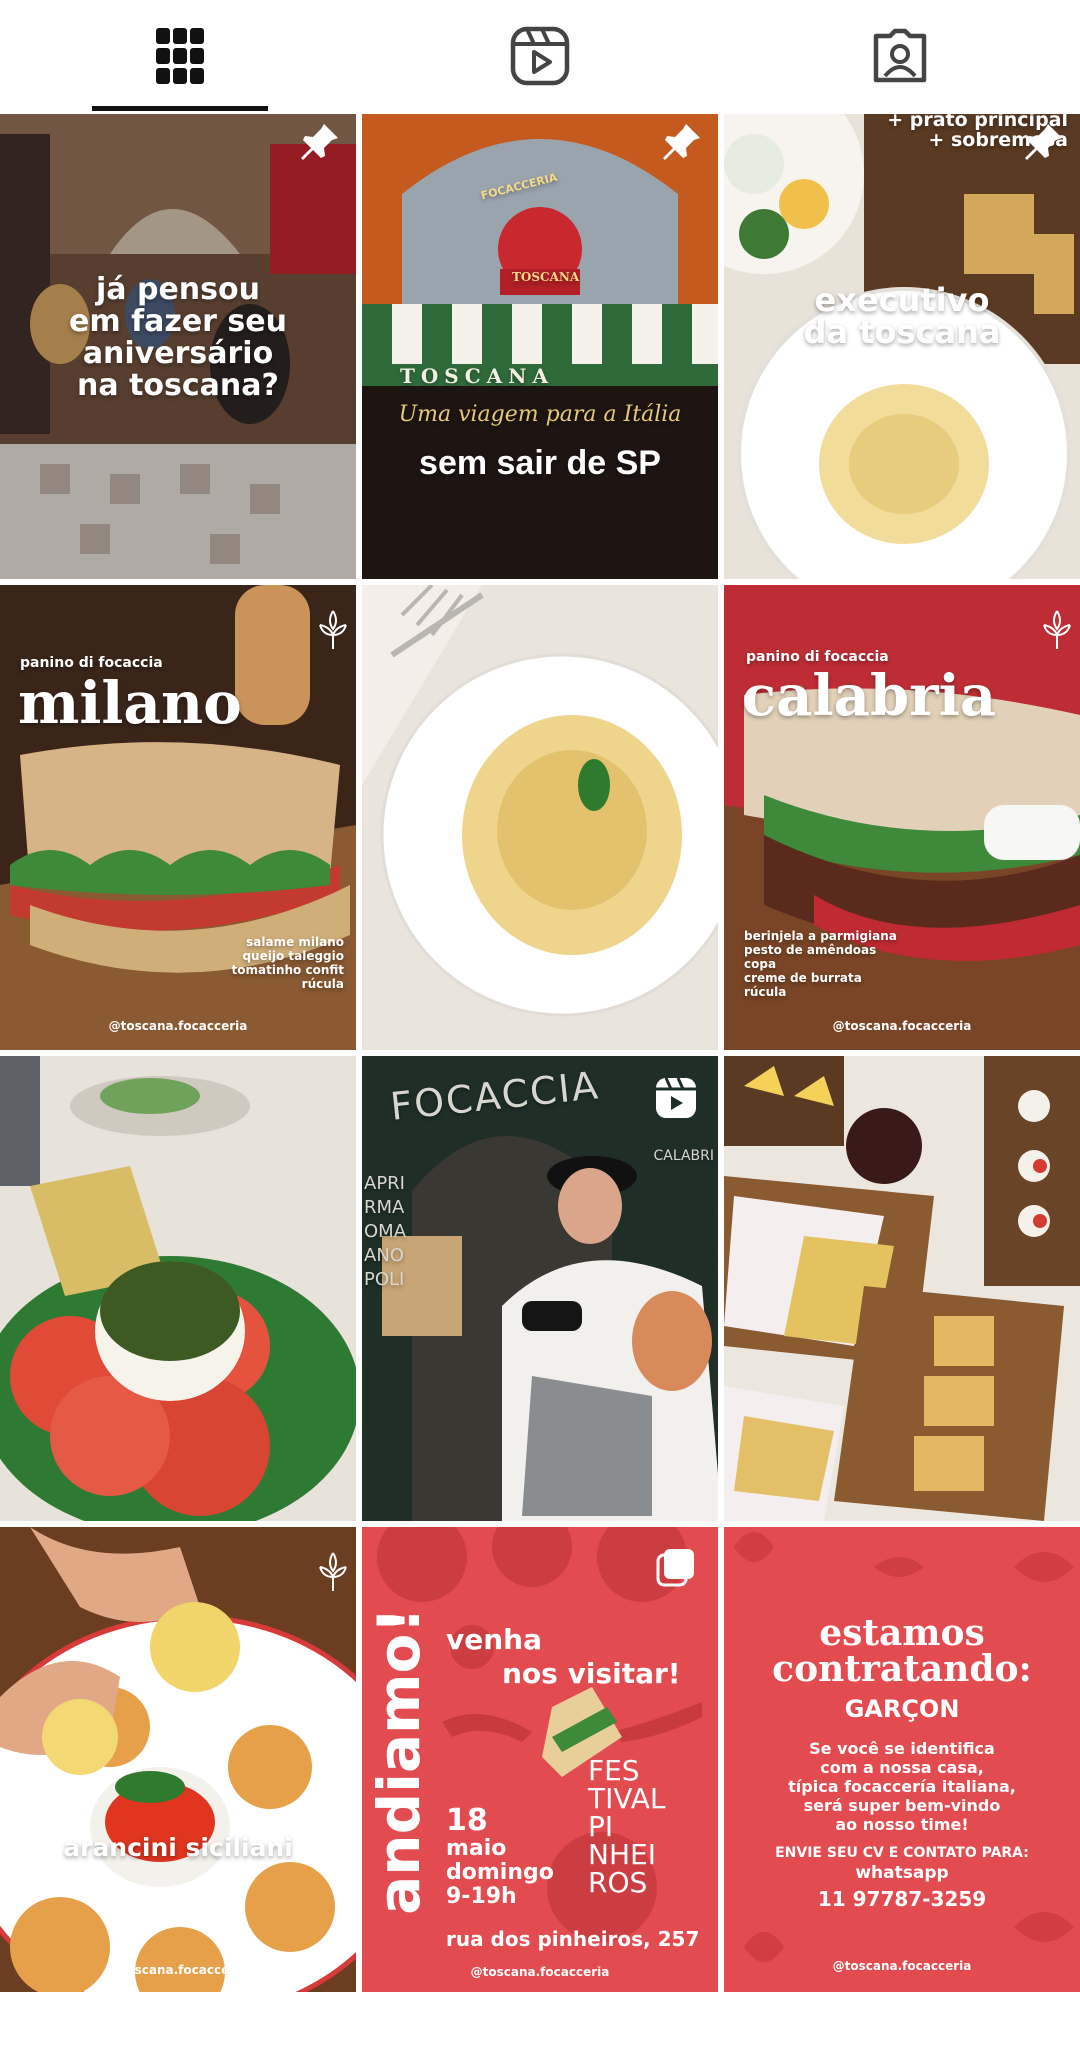 The image size is (1080, 2047). Describe the element at coordinates (384, 1279) in the screenshot. I see `wall-menu-item: POLI` at that location.